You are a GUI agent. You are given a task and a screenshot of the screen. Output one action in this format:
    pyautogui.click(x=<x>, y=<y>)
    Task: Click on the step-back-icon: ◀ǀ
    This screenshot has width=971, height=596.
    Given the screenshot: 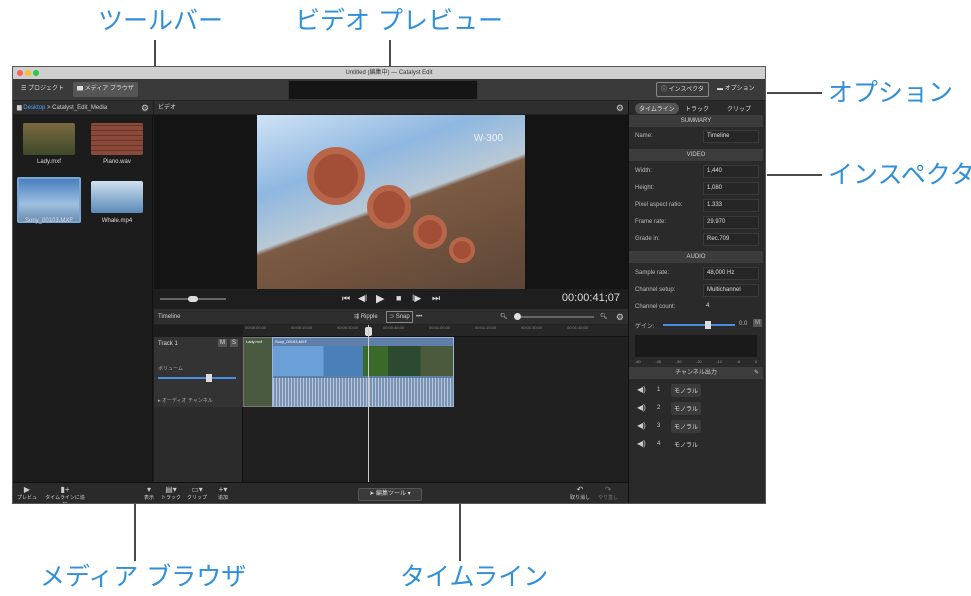 What is the action you would take?
    pyautogui.click(x=362, y=298)
    